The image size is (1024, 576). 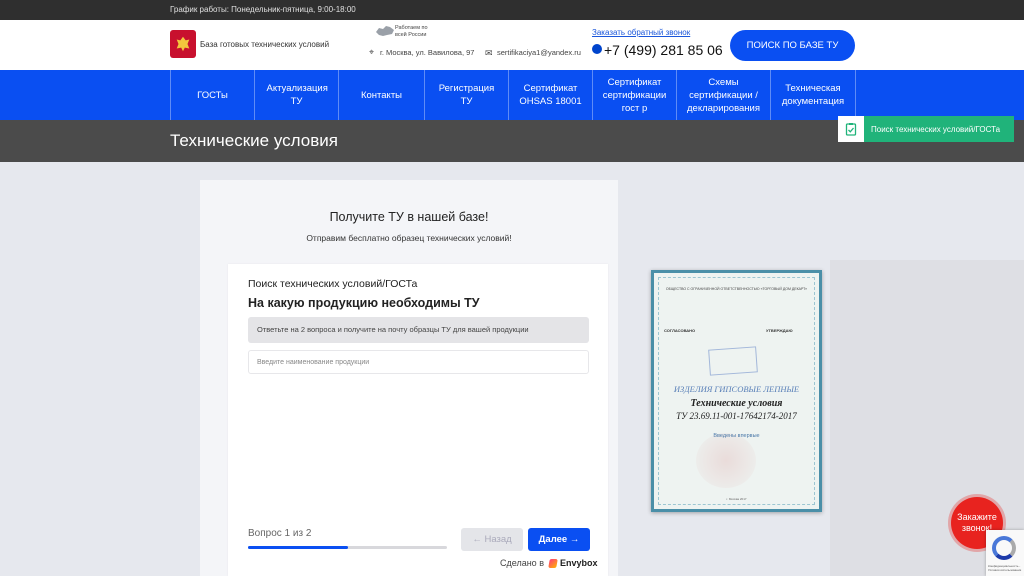 What do you see at coordinates (183, 44) in the screenshot?
I see `emblem-icon` at bounding box center [183, 44].